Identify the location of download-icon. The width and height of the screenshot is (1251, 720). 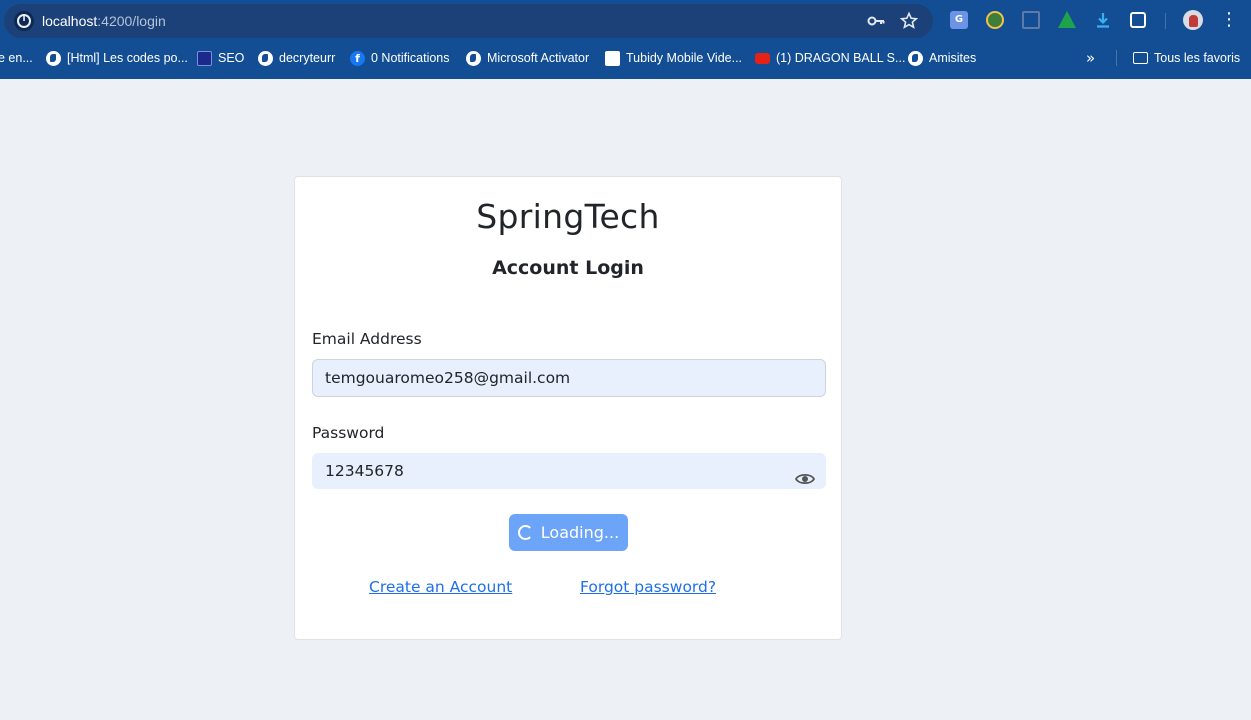
(1103, 20).